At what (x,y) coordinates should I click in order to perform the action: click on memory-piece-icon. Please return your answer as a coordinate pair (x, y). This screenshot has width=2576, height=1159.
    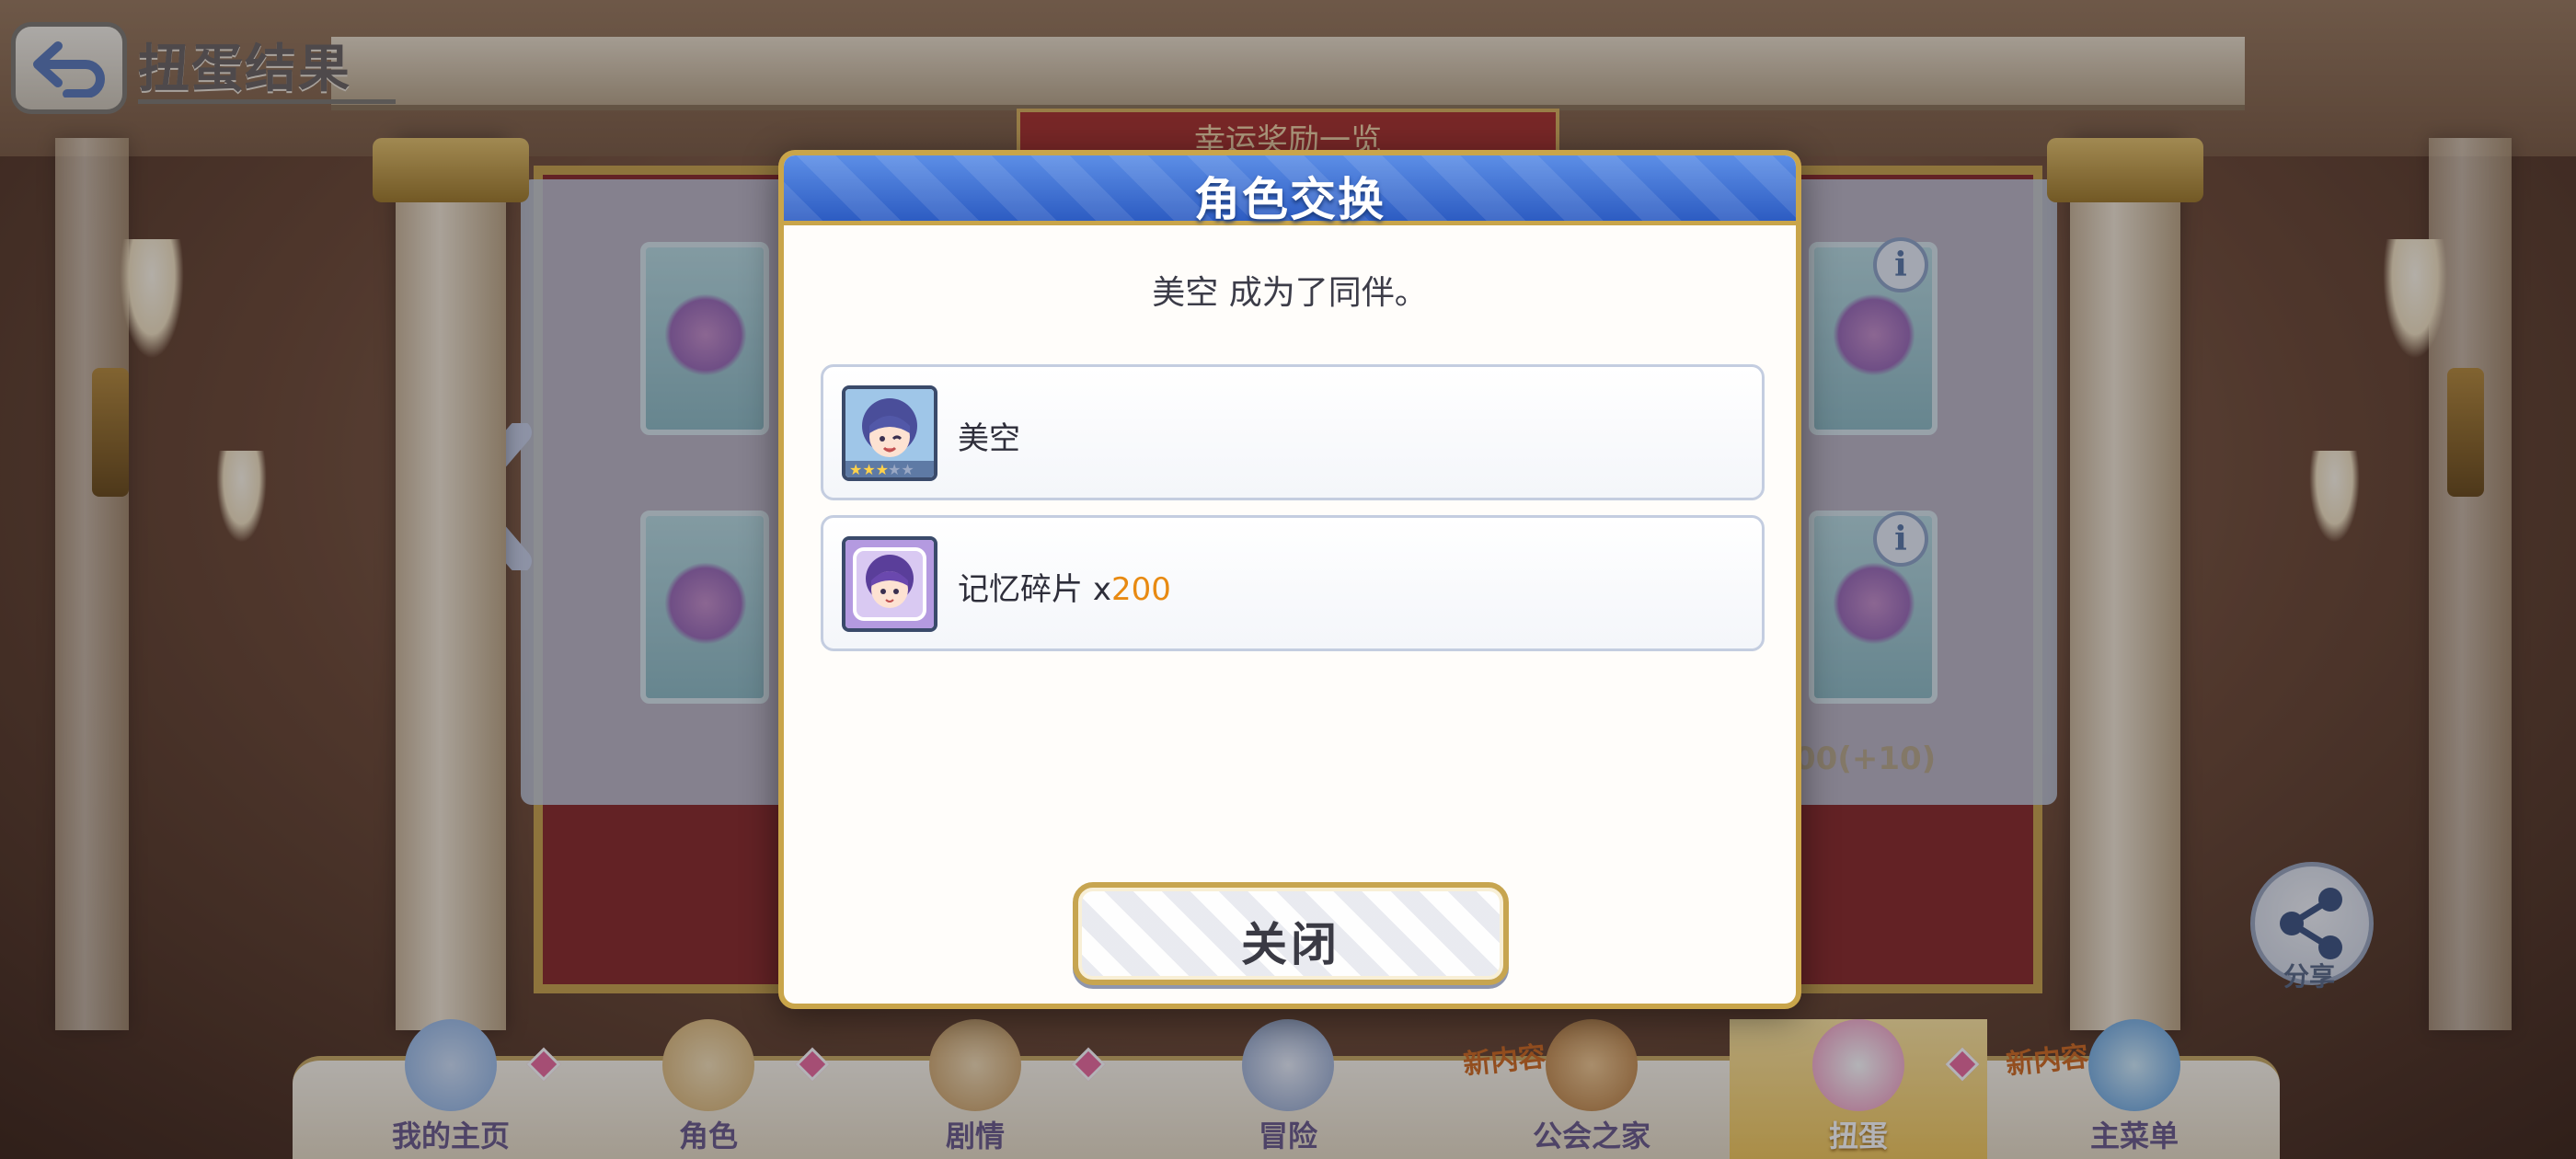
    Looking at the image, I should click on (889, 584).